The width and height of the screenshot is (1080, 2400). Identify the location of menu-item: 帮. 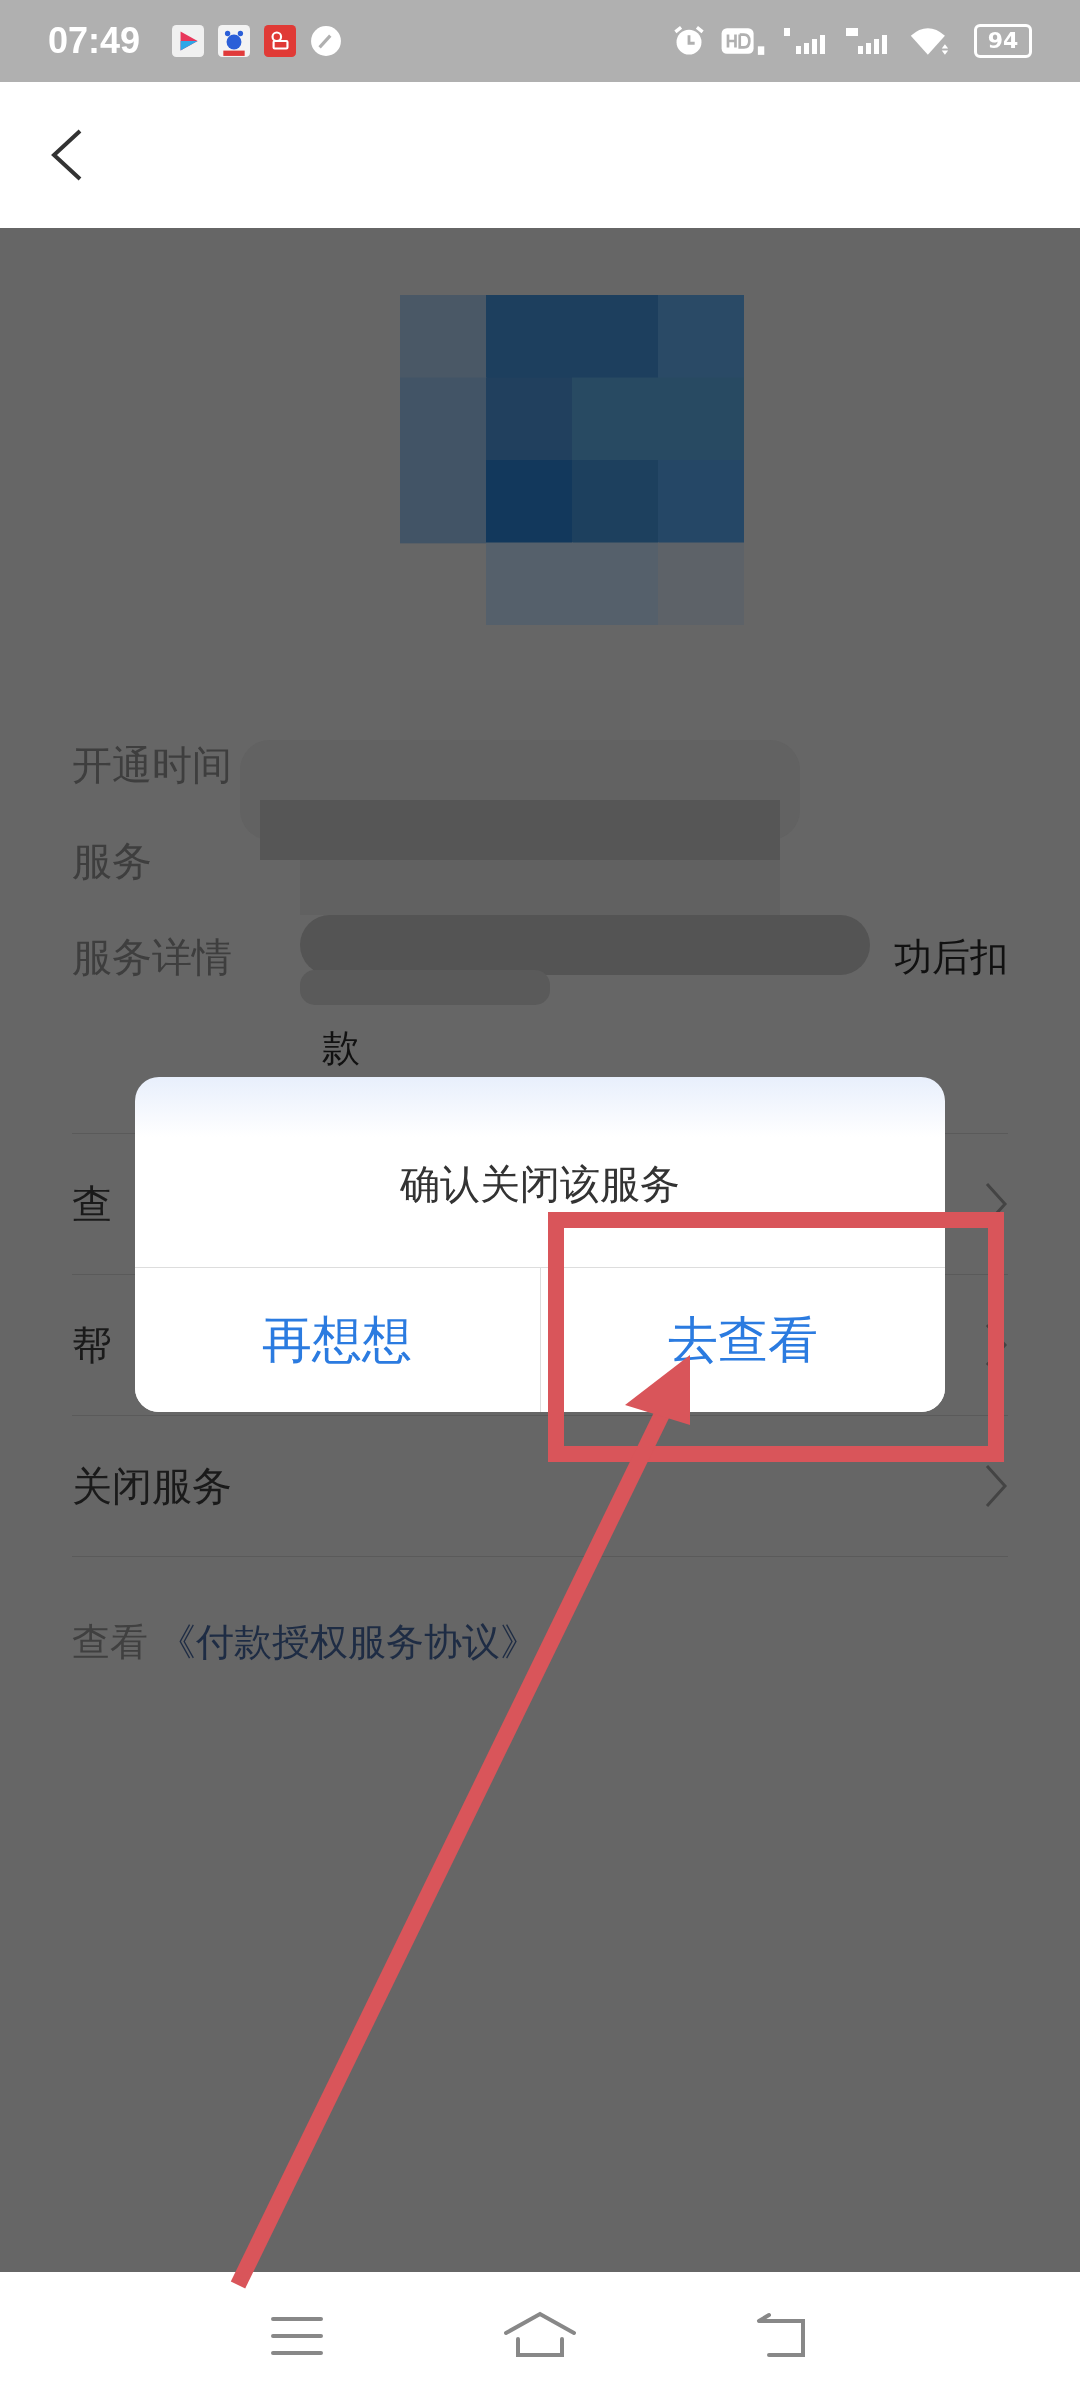
(92, 1345).